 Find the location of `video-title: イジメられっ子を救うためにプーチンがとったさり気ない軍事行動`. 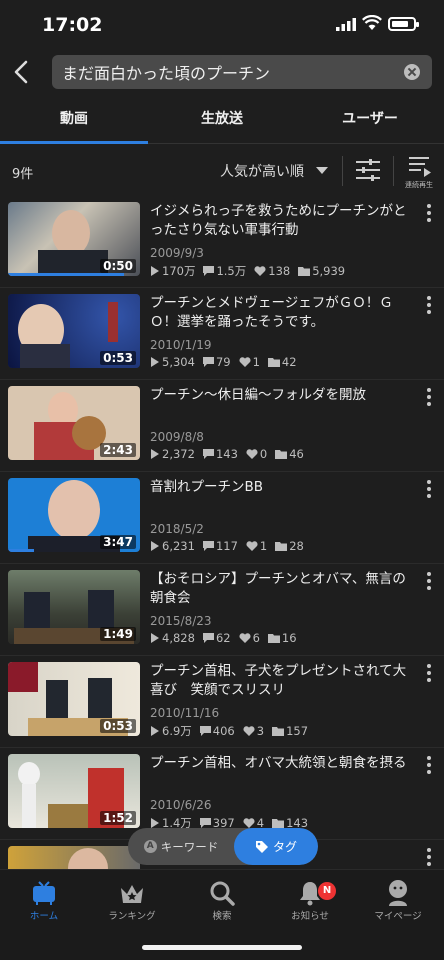

video-title: イジメられっ子を救うためにプーチンがとったさり気ない軍事行動 is located at coordinates (284, 221).